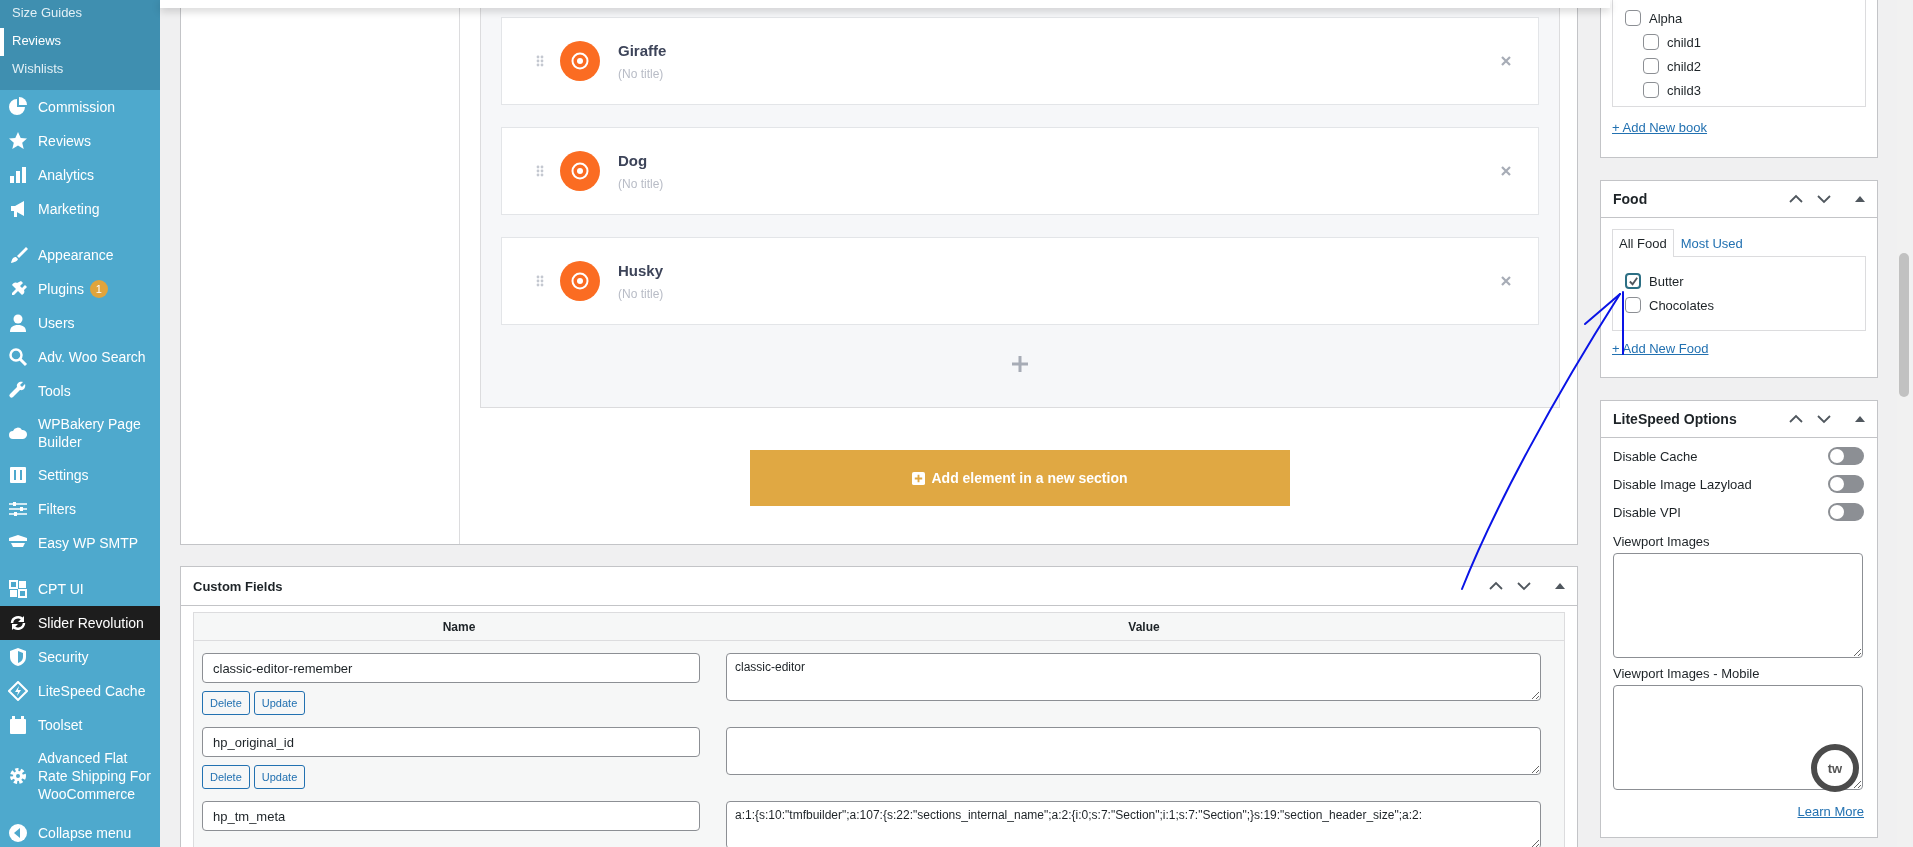 This screenshot has height=847, width=1913. Describe the element at coordinates (80, 776) in the screenshot. I see `menu-item: Advanced Flat Rate Shipping For WooCommerce` at that location.